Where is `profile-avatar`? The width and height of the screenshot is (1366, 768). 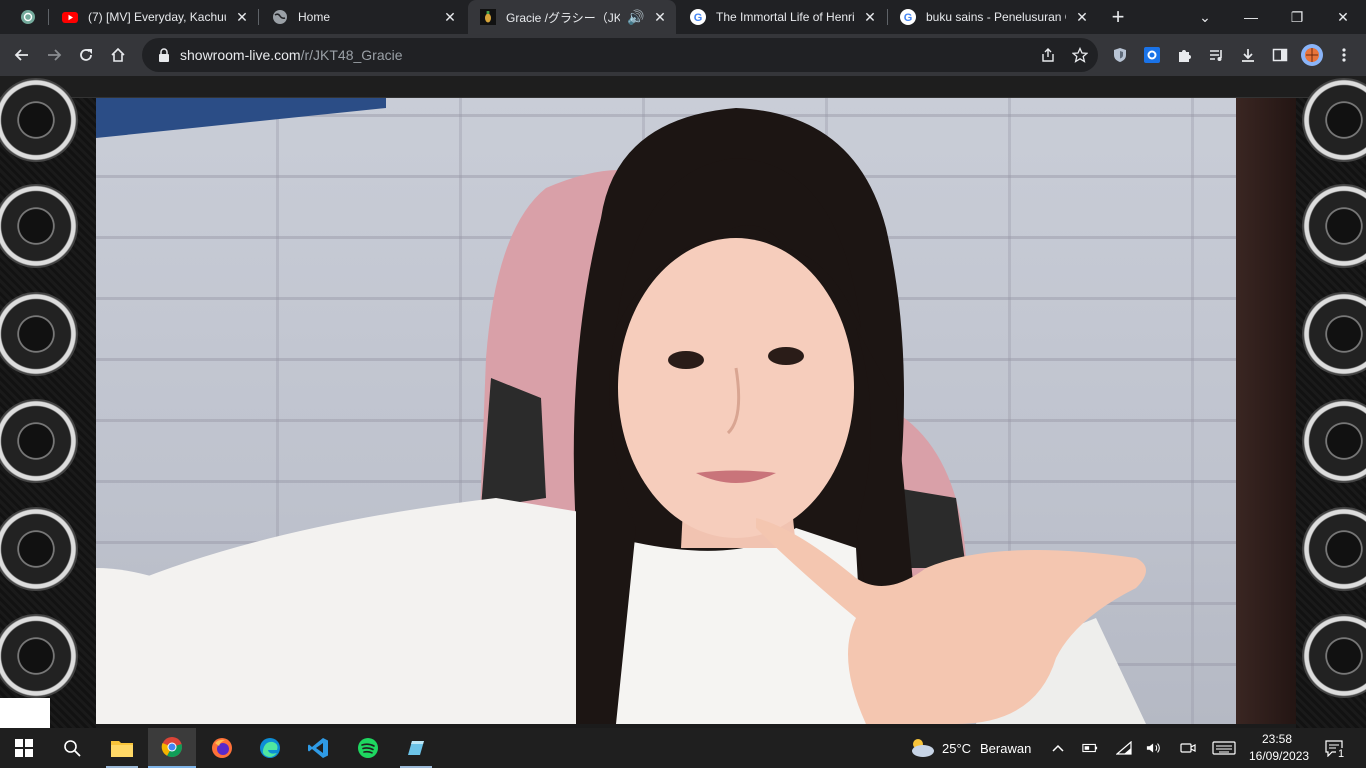 profile-avatar is located at coordinates (1312, 55).